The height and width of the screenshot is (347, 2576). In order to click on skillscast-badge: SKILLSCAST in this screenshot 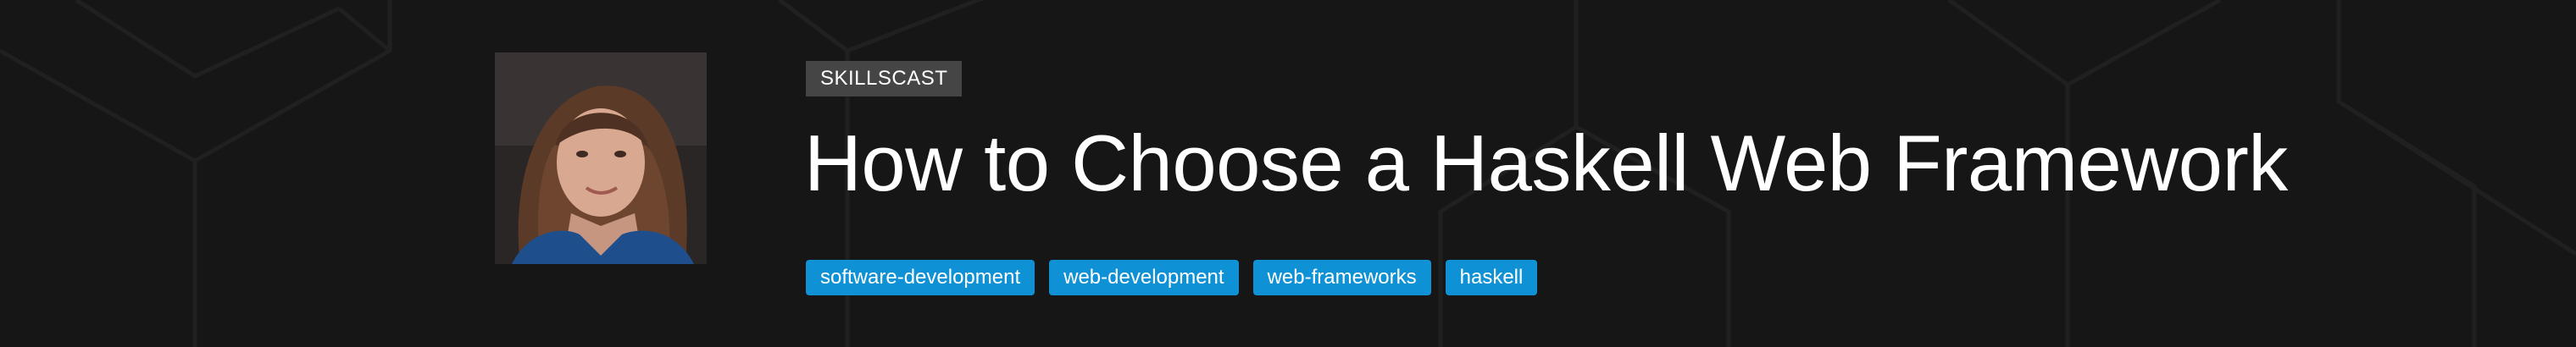, I will do `click(884, 78)`.